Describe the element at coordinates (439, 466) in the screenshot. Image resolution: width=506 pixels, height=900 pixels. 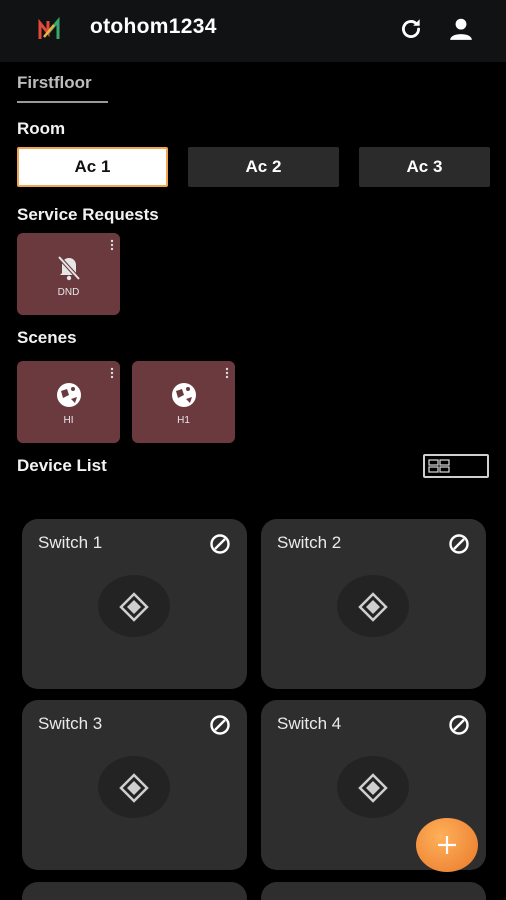
I see `grid-view-icon` at that location.